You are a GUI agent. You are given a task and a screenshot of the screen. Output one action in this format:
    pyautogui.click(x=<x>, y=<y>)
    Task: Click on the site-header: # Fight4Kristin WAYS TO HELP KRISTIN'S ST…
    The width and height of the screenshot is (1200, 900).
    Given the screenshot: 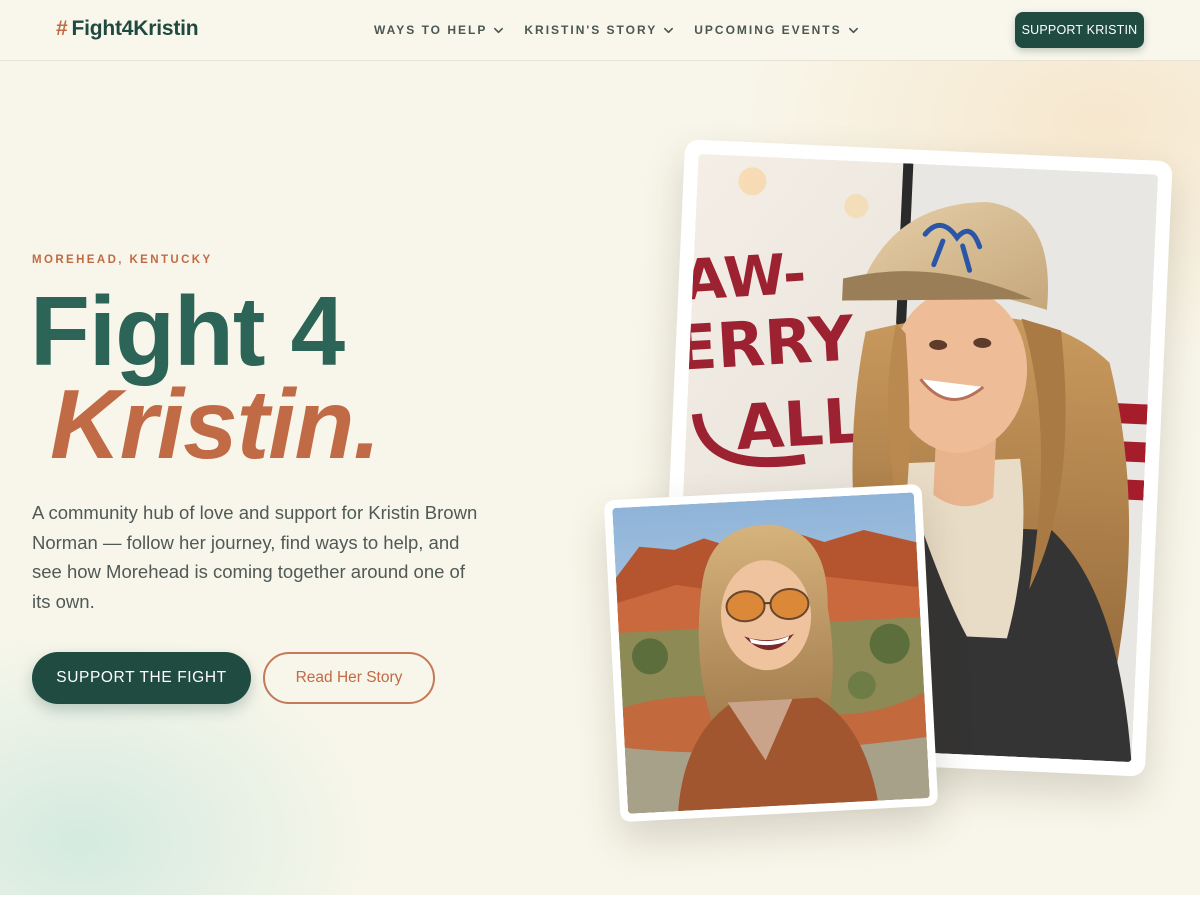 What is the action you would take?
    pyautogui.click(x=600, y=30)
    